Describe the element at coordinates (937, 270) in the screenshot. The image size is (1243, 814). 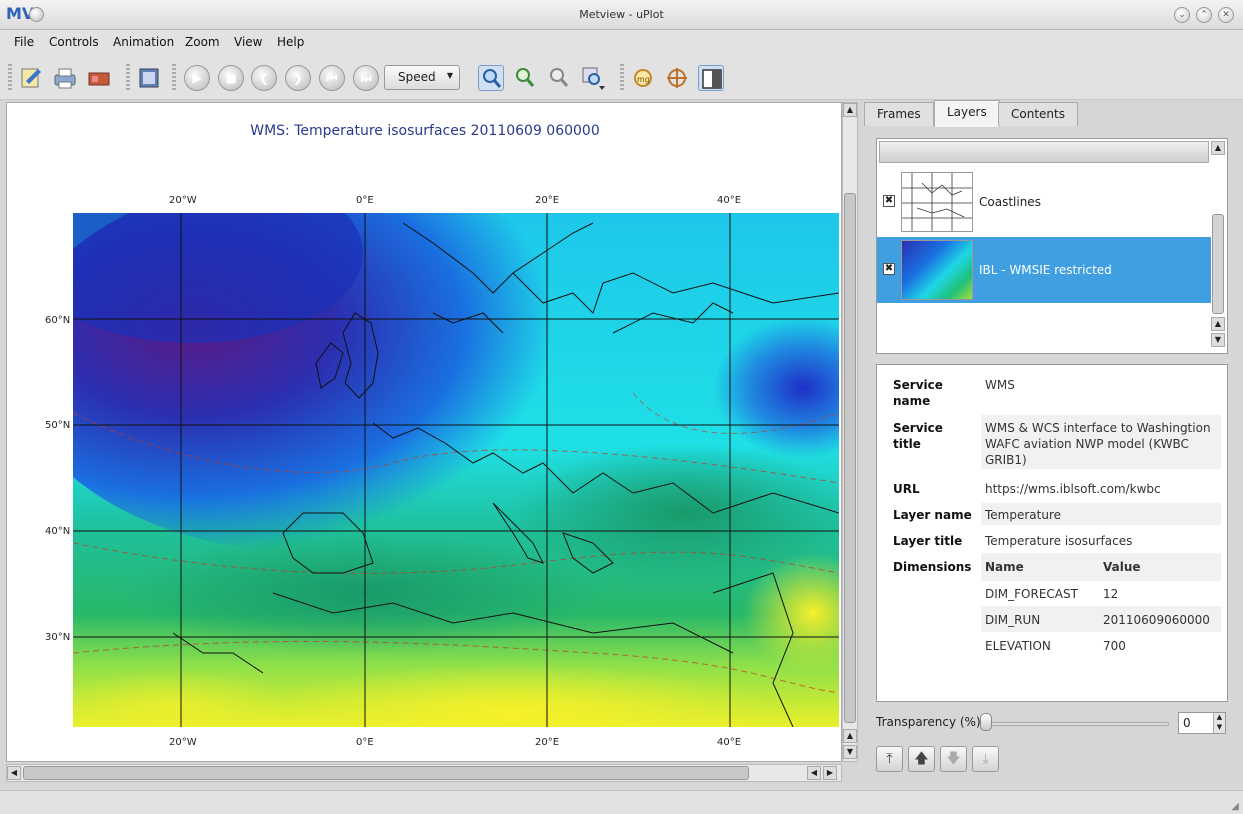
I see `layer-thumbnail` at that location.